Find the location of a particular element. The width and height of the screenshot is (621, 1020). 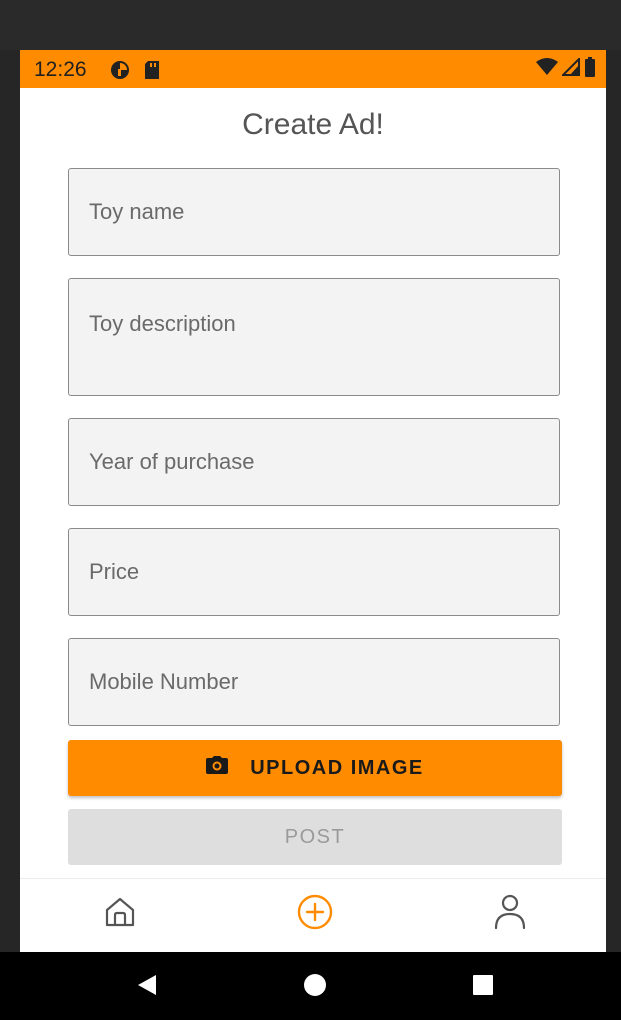

mobile-number-input is located at coordinates (314, 682).